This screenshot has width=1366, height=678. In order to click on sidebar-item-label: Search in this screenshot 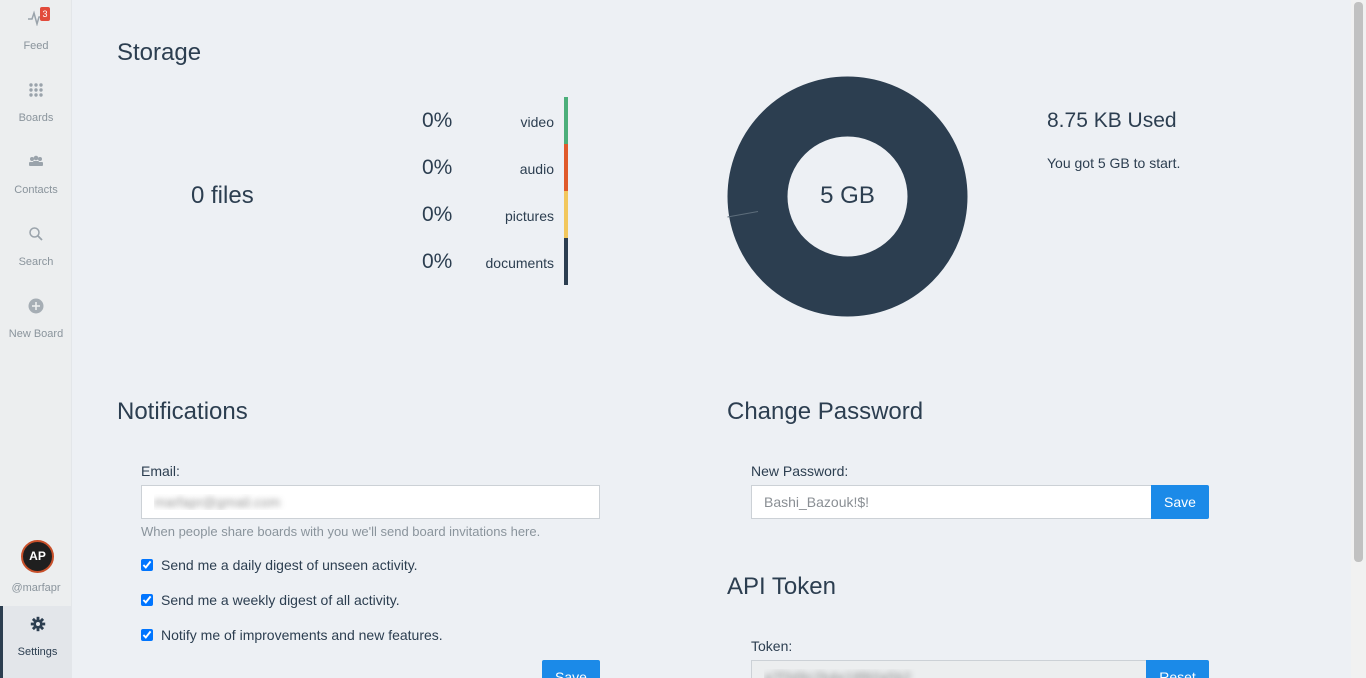, I will do `click(36, 262)`.